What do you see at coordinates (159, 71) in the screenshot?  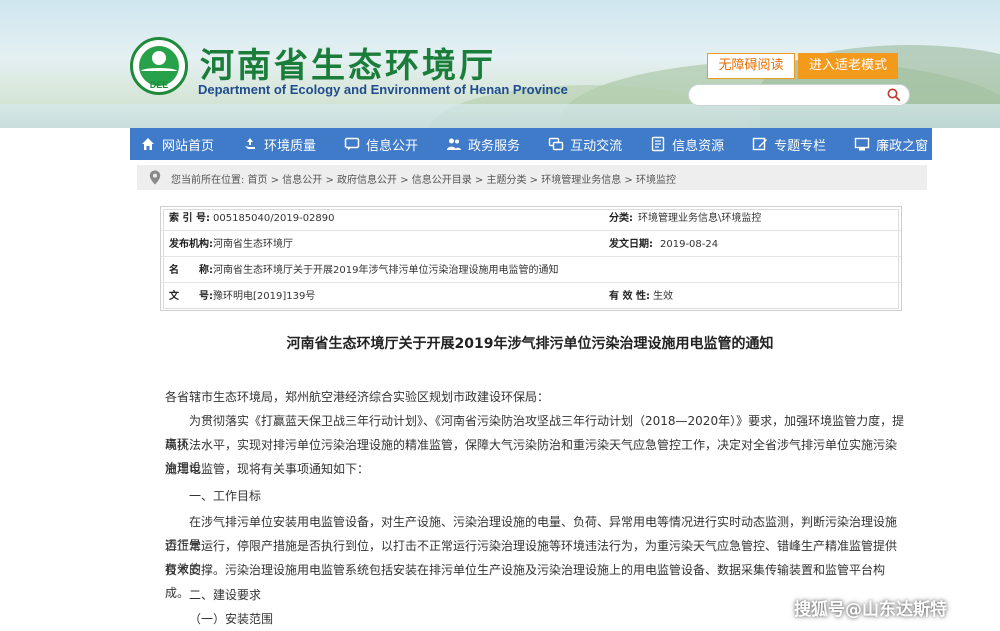 I see `logo-wave-icon` at bounding box center [159, 71].